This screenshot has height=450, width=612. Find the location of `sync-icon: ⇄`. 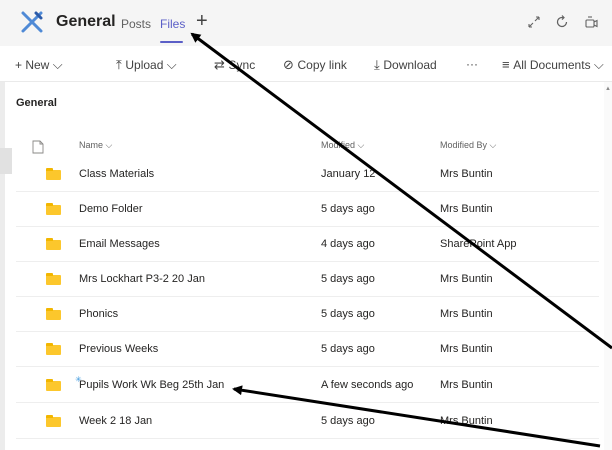

sync-icon: ⇄ is located at coordinates (221, 64).